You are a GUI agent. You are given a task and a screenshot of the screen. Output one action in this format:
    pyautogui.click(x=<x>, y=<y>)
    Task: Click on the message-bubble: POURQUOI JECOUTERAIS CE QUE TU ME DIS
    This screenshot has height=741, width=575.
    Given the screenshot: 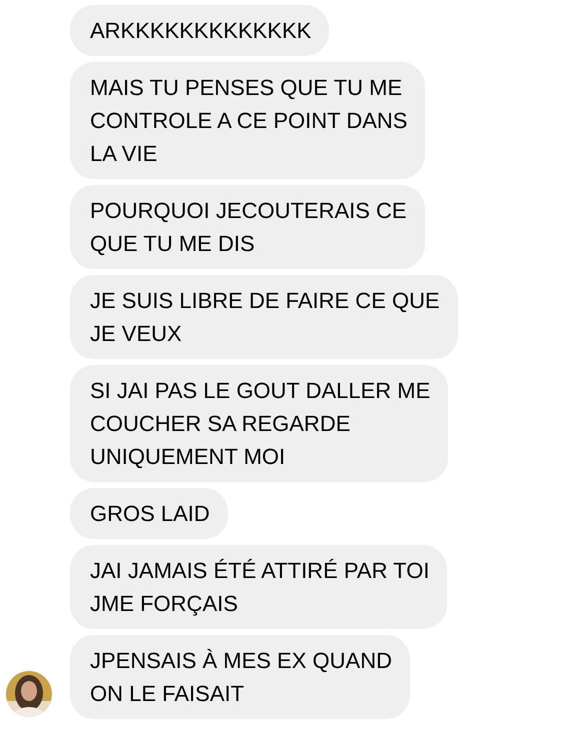 What is the action you would take?
    pyautogui.click(x=247, y=227)
    